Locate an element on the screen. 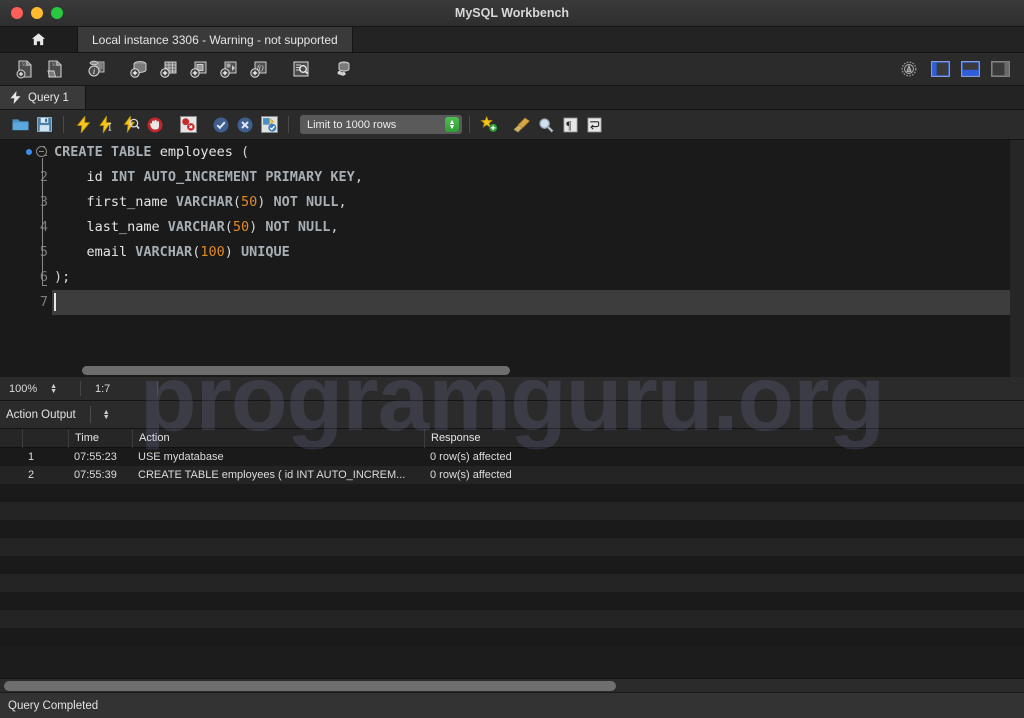 Image resolution: width=1024 pixels, height=718 pixels. editor-status-bar: 100% ▲ ▼ 1:7 is located at coordinates (512, 389).